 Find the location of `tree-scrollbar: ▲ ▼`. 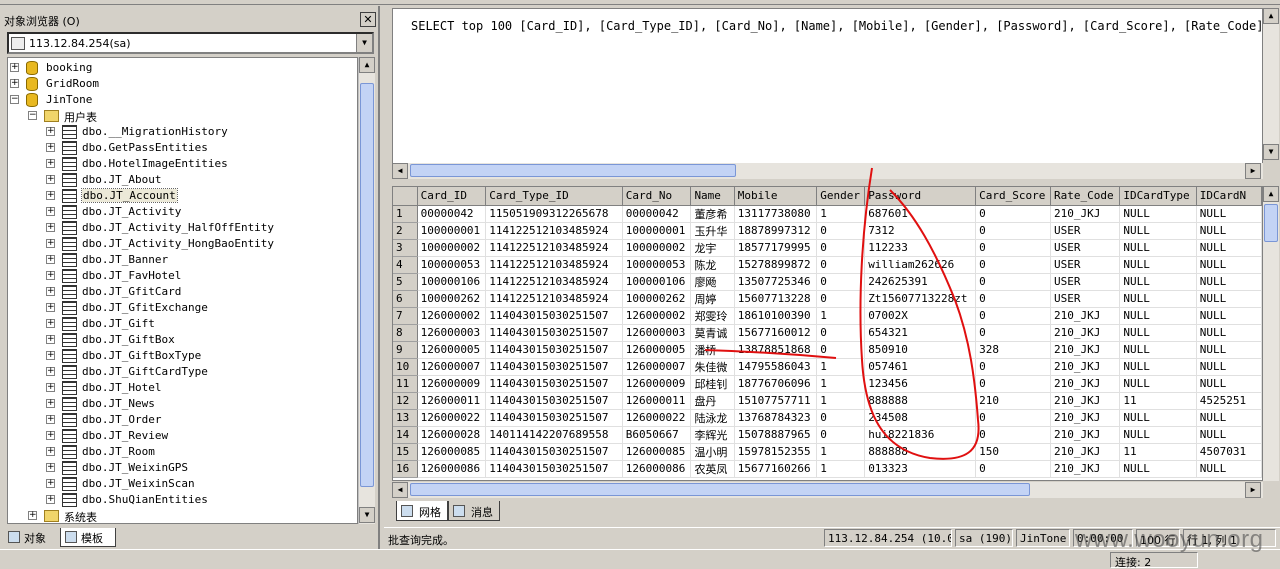

tree-scrollbar: ▲ ▼ is located at coordinates (366, 290).